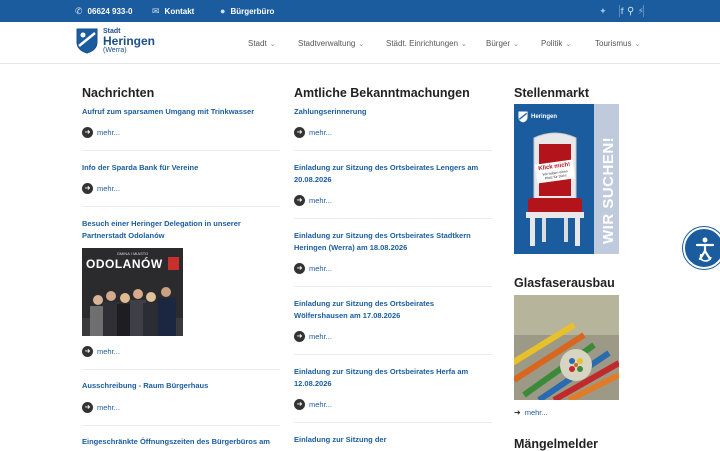 This screenshot has width=720, height=451. Describe the element at coordinates (603, 11) in the screenshot. I see `twitter-icon: ✦` at that location.